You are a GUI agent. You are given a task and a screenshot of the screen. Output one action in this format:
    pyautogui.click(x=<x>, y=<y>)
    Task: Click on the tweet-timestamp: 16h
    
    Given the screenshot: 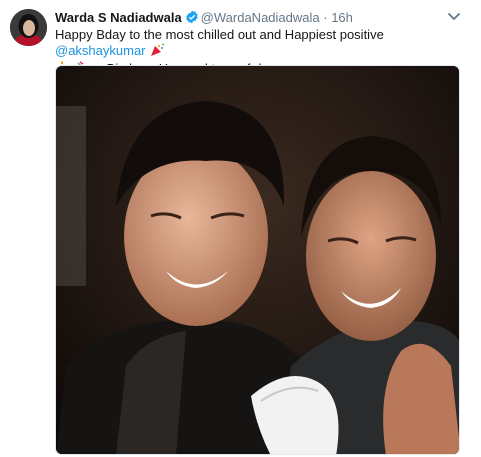 What is the action you would take?
    pyautogui.click(x=342, y=17)
    